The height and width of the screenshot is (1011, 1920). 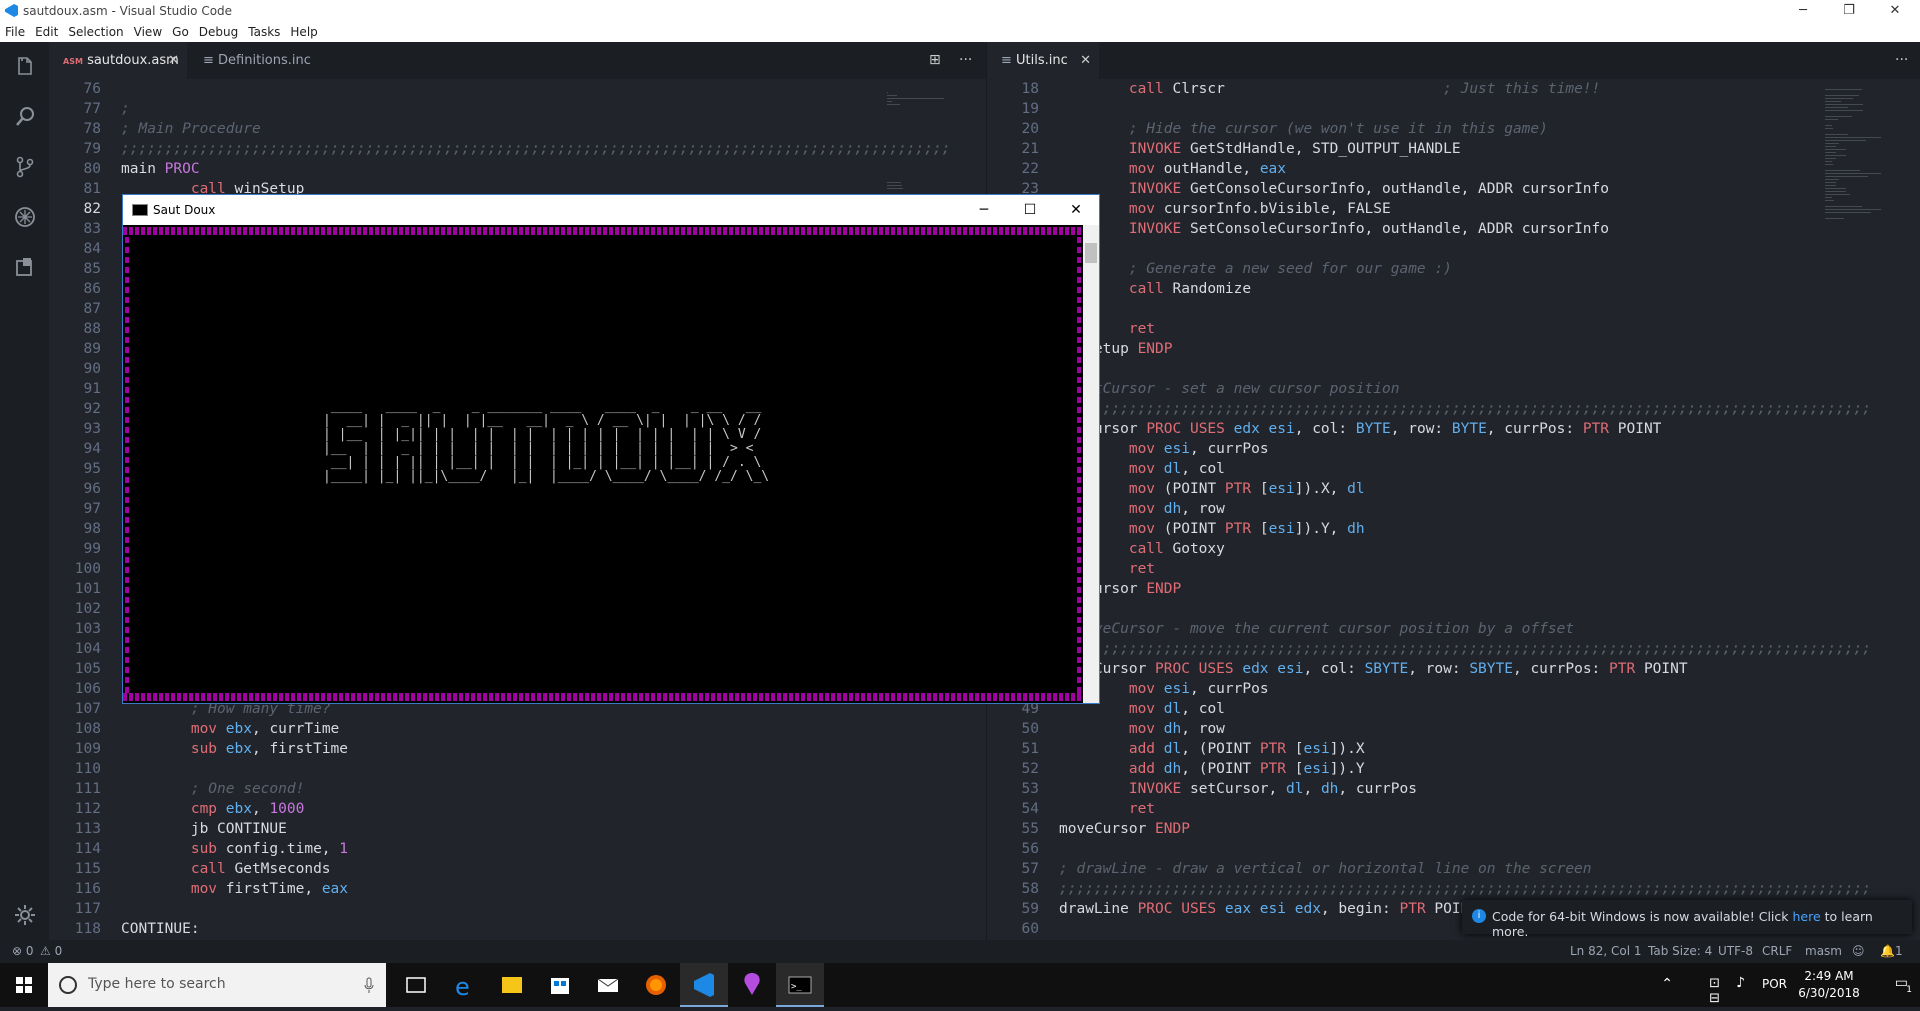 I want to click on toast-link: here, so click(x=1807, y=916).